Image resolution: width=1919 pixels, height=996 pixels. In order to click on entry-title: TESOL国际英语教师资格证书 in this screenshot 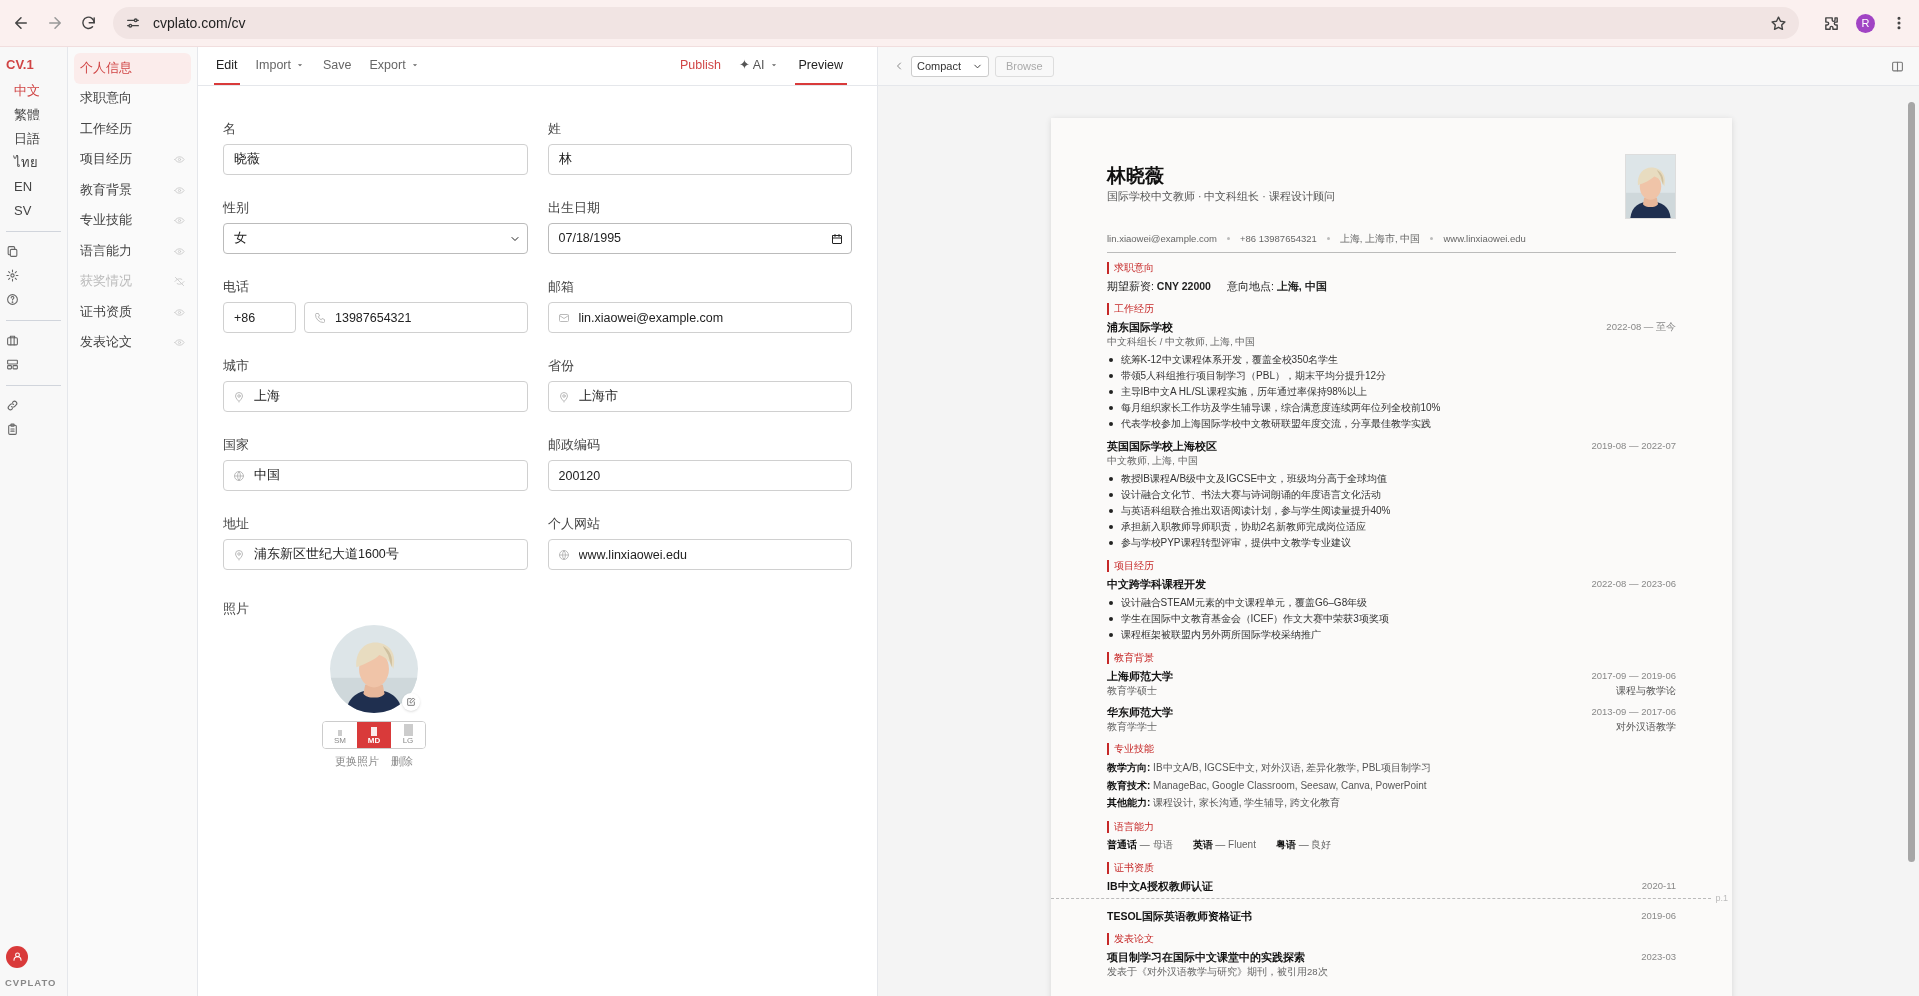, I will do `click(1179, 916)`.